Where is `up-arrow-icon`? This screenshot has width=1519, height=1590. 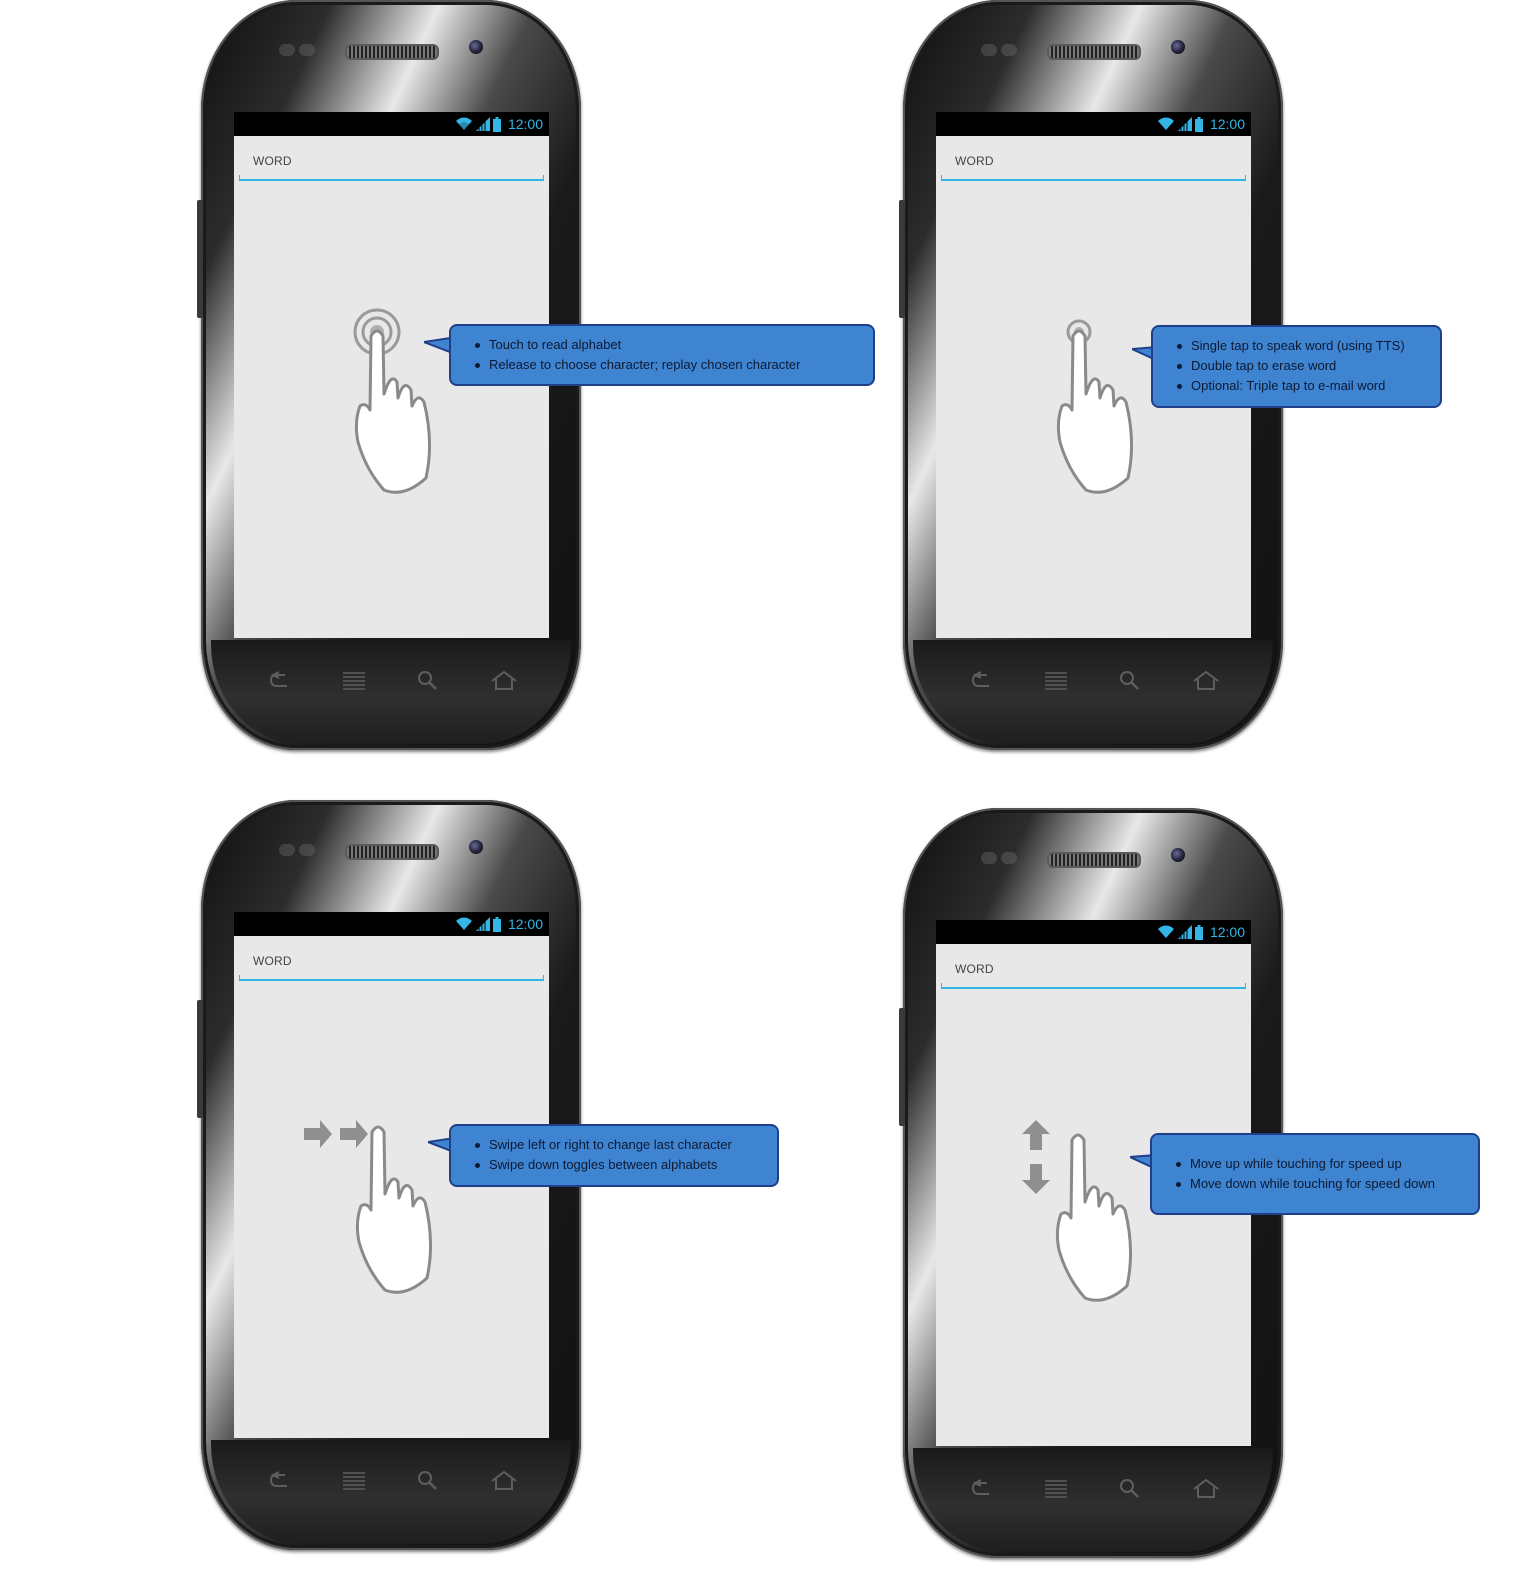 up-arrow-icon is located at coordinates (1036, 1135).